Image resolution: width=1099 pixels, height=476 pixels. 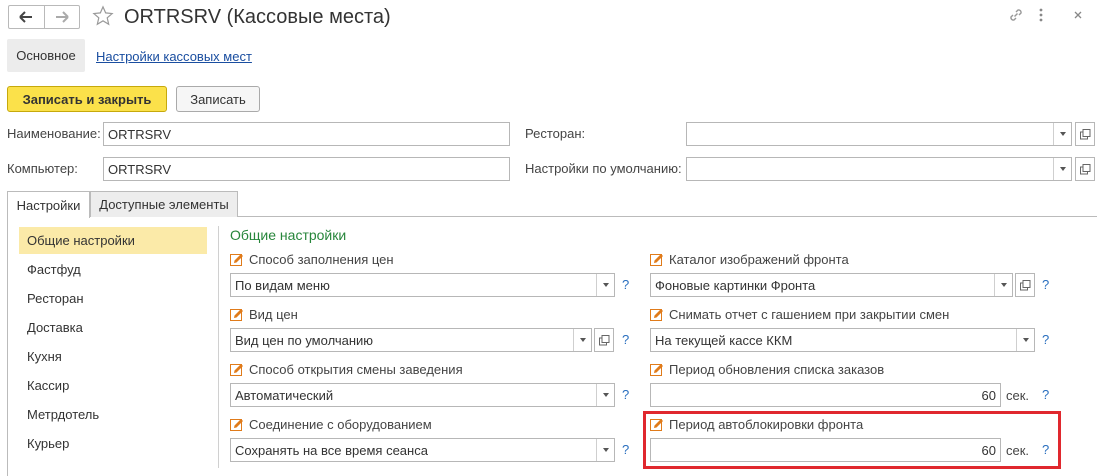 What do you see at coordinates (852, 440) in the screenshot?
I see `highlight-frame` at bounding box center [852, 440].